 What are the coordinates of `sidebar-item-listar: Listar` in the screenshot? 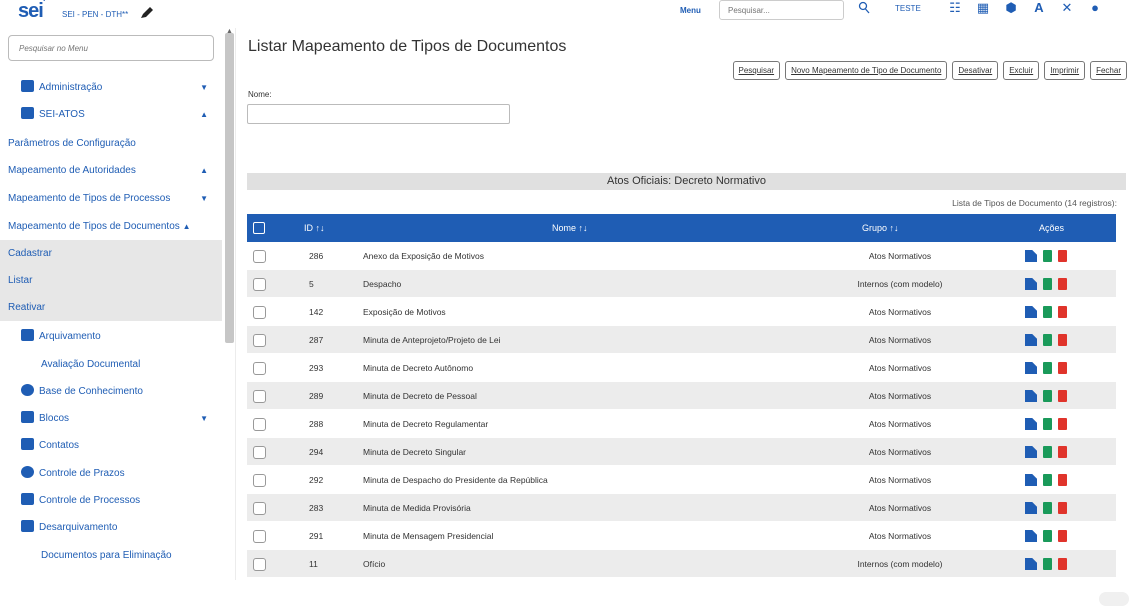 It's located at (111, 280).